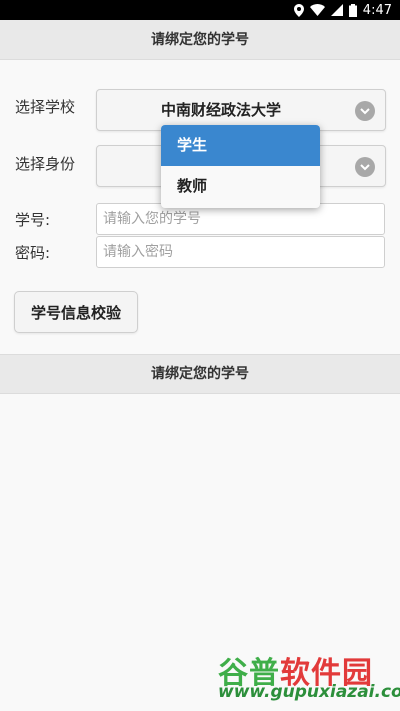 The width and height of the screenshot is (400, 711). I want to click on watermark-logo: 谷普软件园 www.gupuxiazai.com, so click(309, 678).